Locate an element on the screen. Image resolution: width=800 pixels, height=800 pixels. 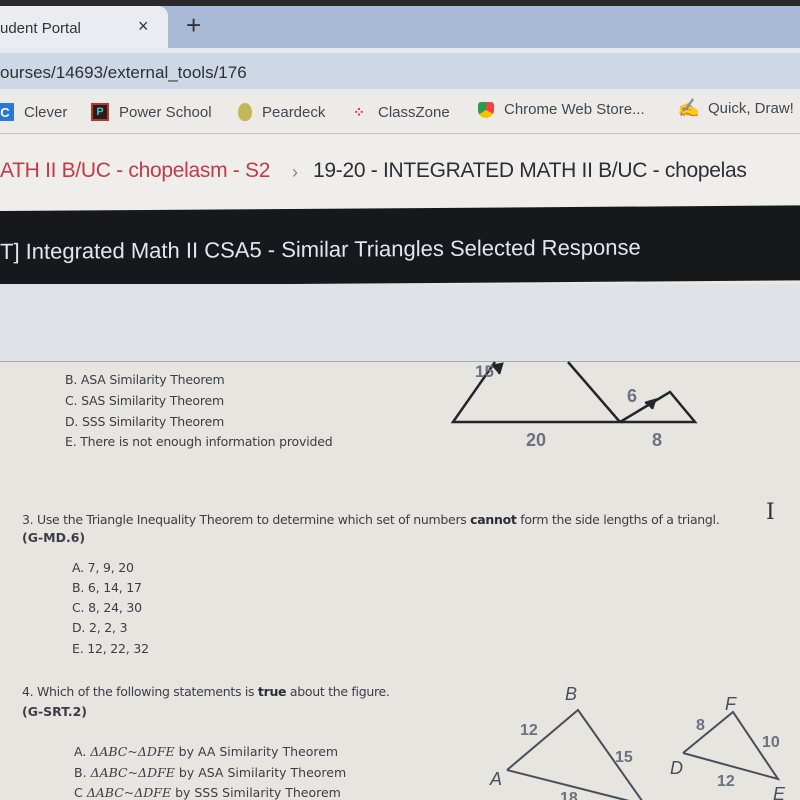
address-bar: ourses/14693/external_tools/176 is located at coordinates (400, 71).